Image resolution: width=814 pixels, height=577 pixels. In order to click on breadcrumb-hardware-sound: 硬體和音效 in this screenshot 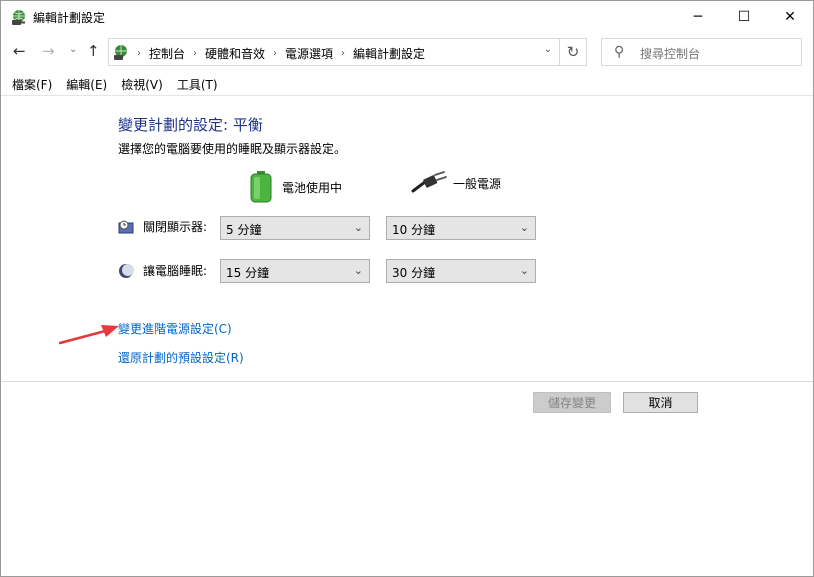, I will do `click(235, 53)`.